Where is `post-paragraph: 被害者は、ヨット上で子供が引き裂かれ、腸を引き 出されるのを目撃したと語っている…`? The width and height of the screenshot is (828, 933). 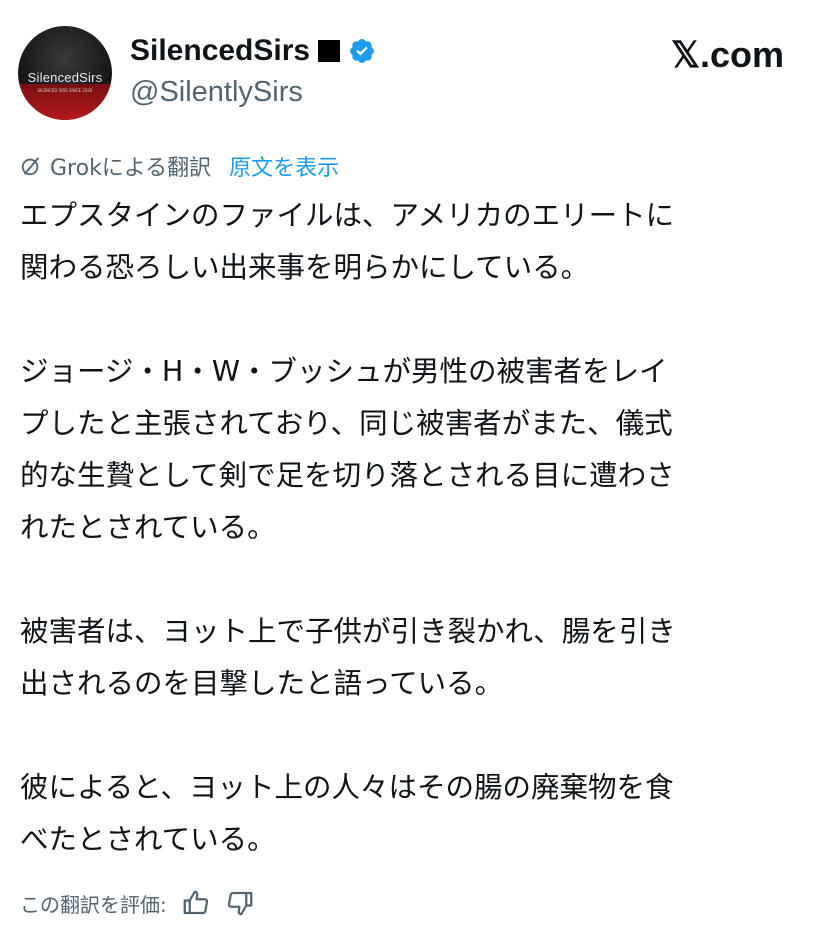
post-paragraph: 被害者は、ヨット上で子供が引き裂かれ、腸を引き 出されるのを目撃したと語っている… is located at coordinates (348, 657).